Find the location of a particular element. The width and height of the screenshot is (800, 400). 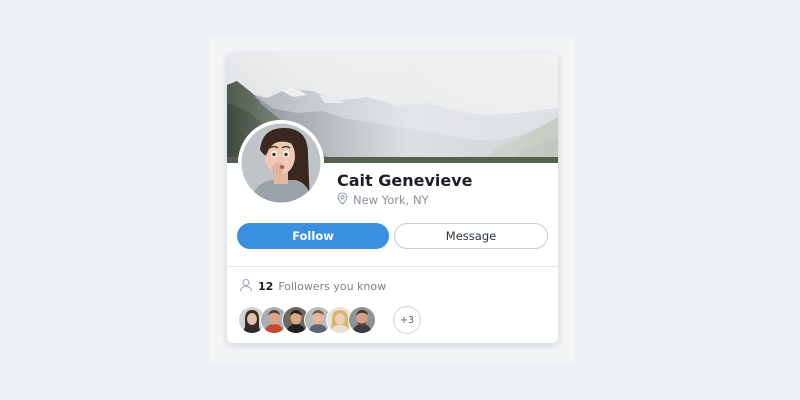

profile-name: Cait Genevieve is located at coordinates (405, 180).